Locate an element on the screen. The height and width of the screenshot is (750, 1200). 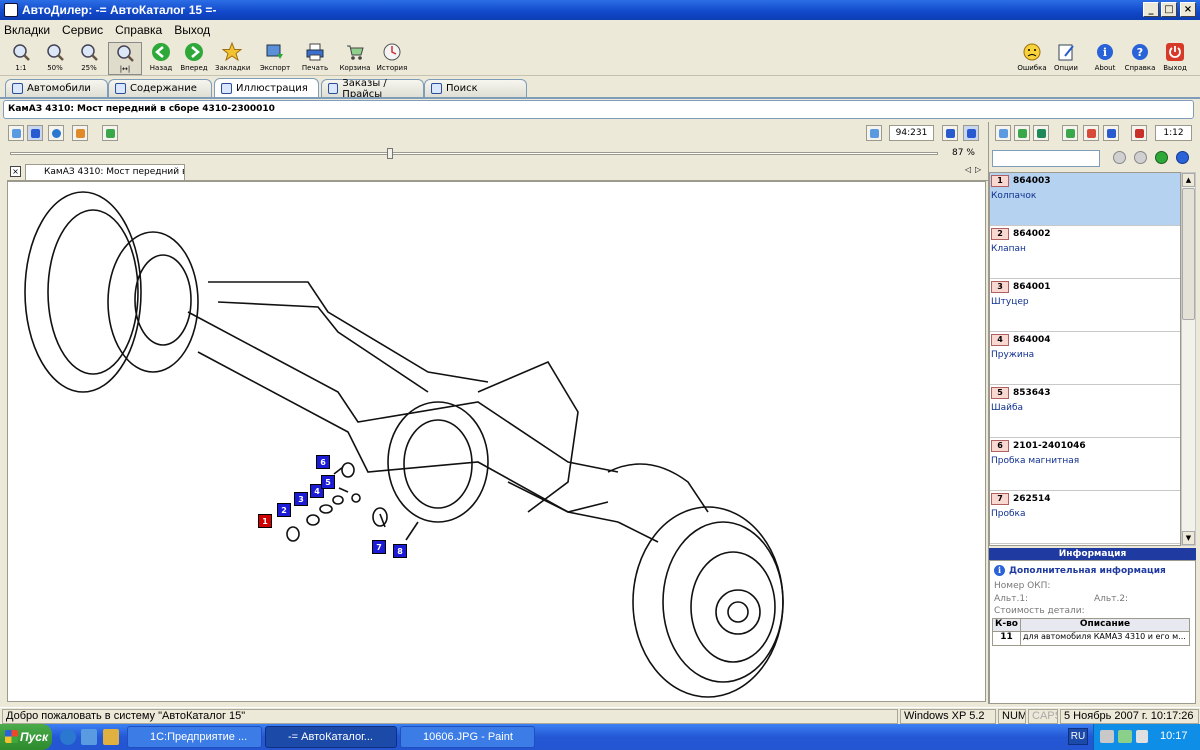
explorer-icon is located at coordinates (89, 737).